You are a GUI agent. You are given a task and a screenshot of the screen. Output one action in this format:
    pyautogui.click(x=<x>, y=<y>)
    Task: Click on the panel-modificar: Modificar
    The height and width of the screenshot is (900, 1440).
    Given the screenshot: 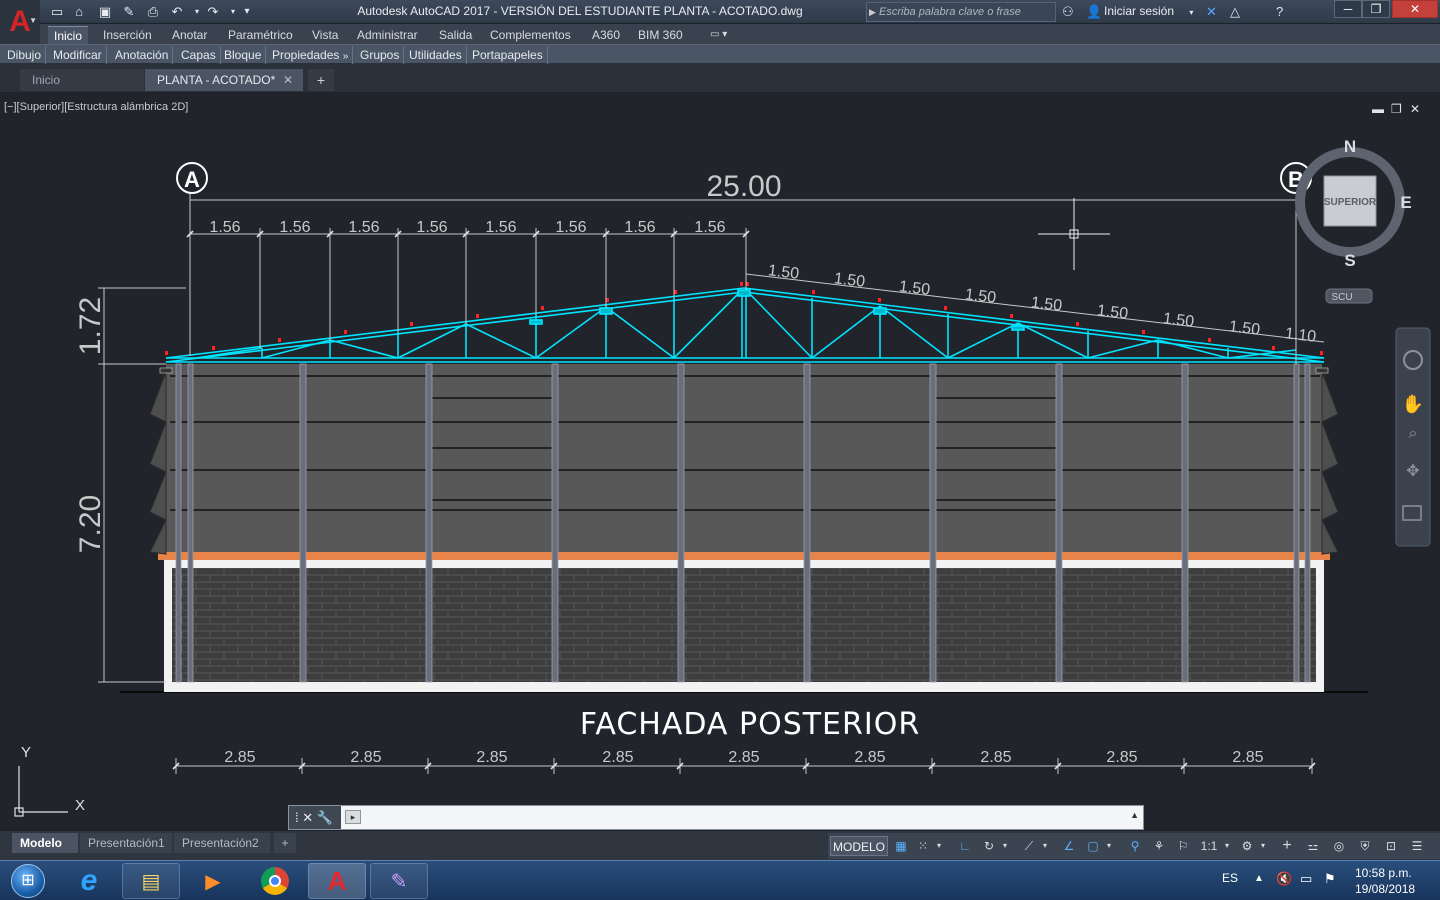 What is the action you would take?
    pyautogui.click(x=78, y=55)
    